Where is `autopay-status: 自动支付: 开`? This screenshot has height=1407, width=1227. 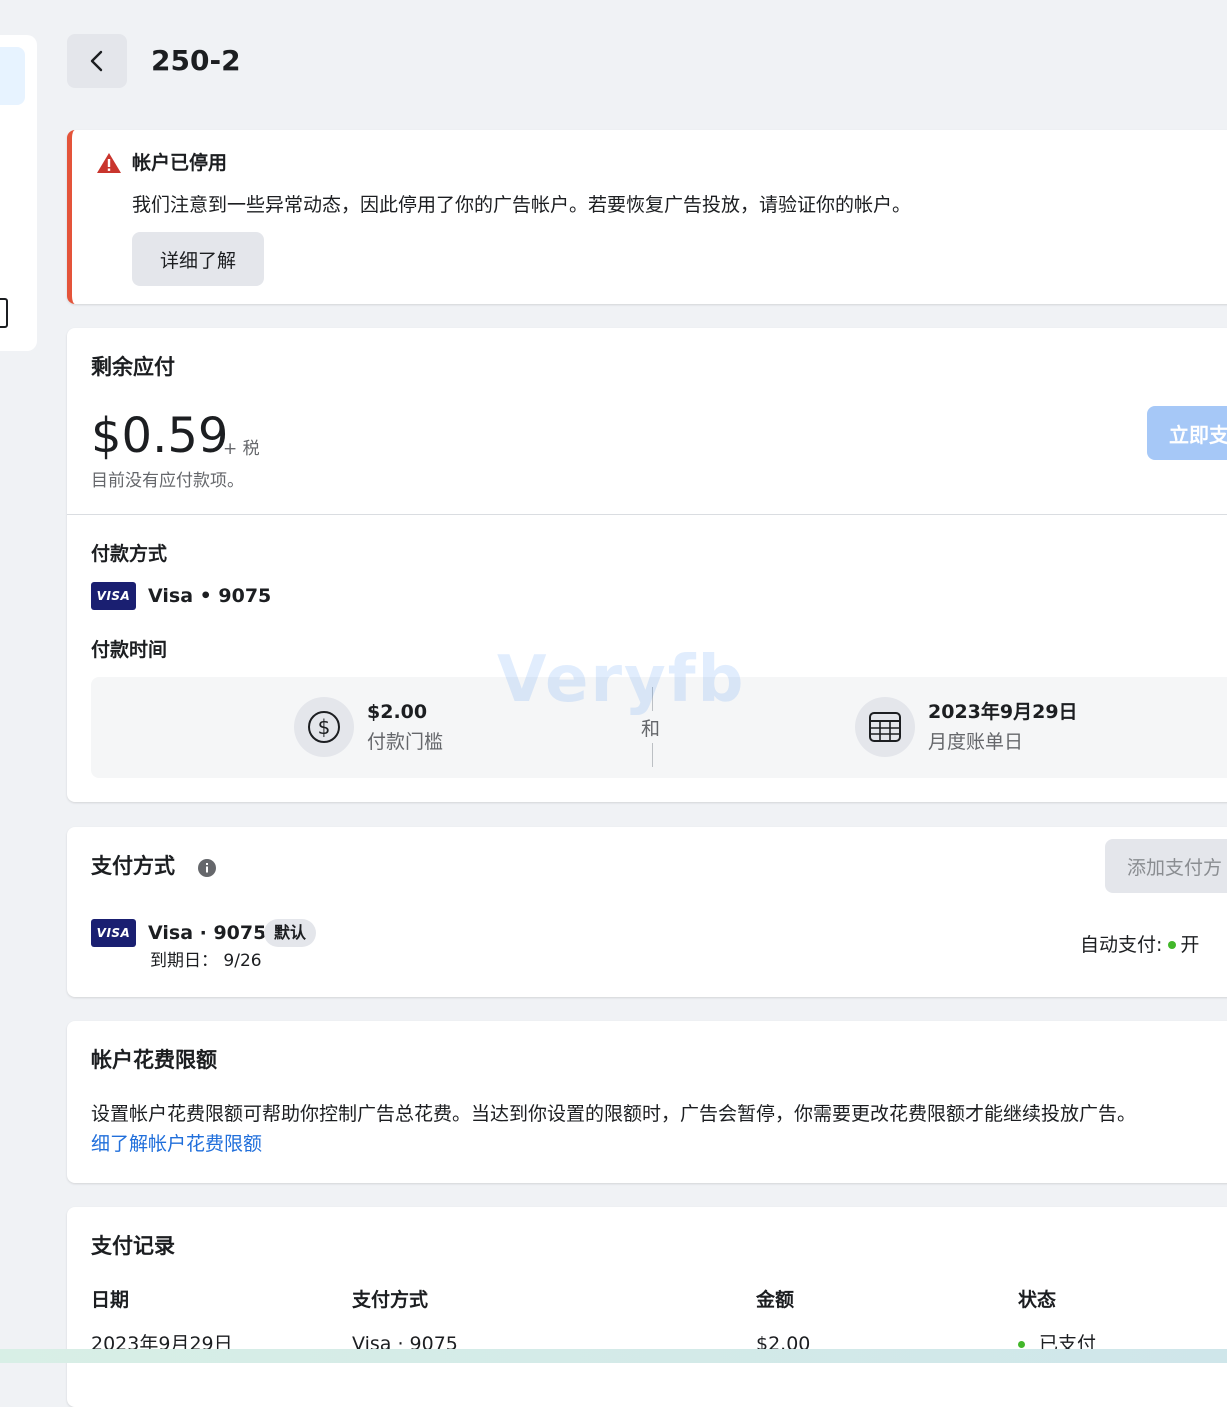 autopay-status: 自动支付: 开 is located at coordinates (1139, 945).